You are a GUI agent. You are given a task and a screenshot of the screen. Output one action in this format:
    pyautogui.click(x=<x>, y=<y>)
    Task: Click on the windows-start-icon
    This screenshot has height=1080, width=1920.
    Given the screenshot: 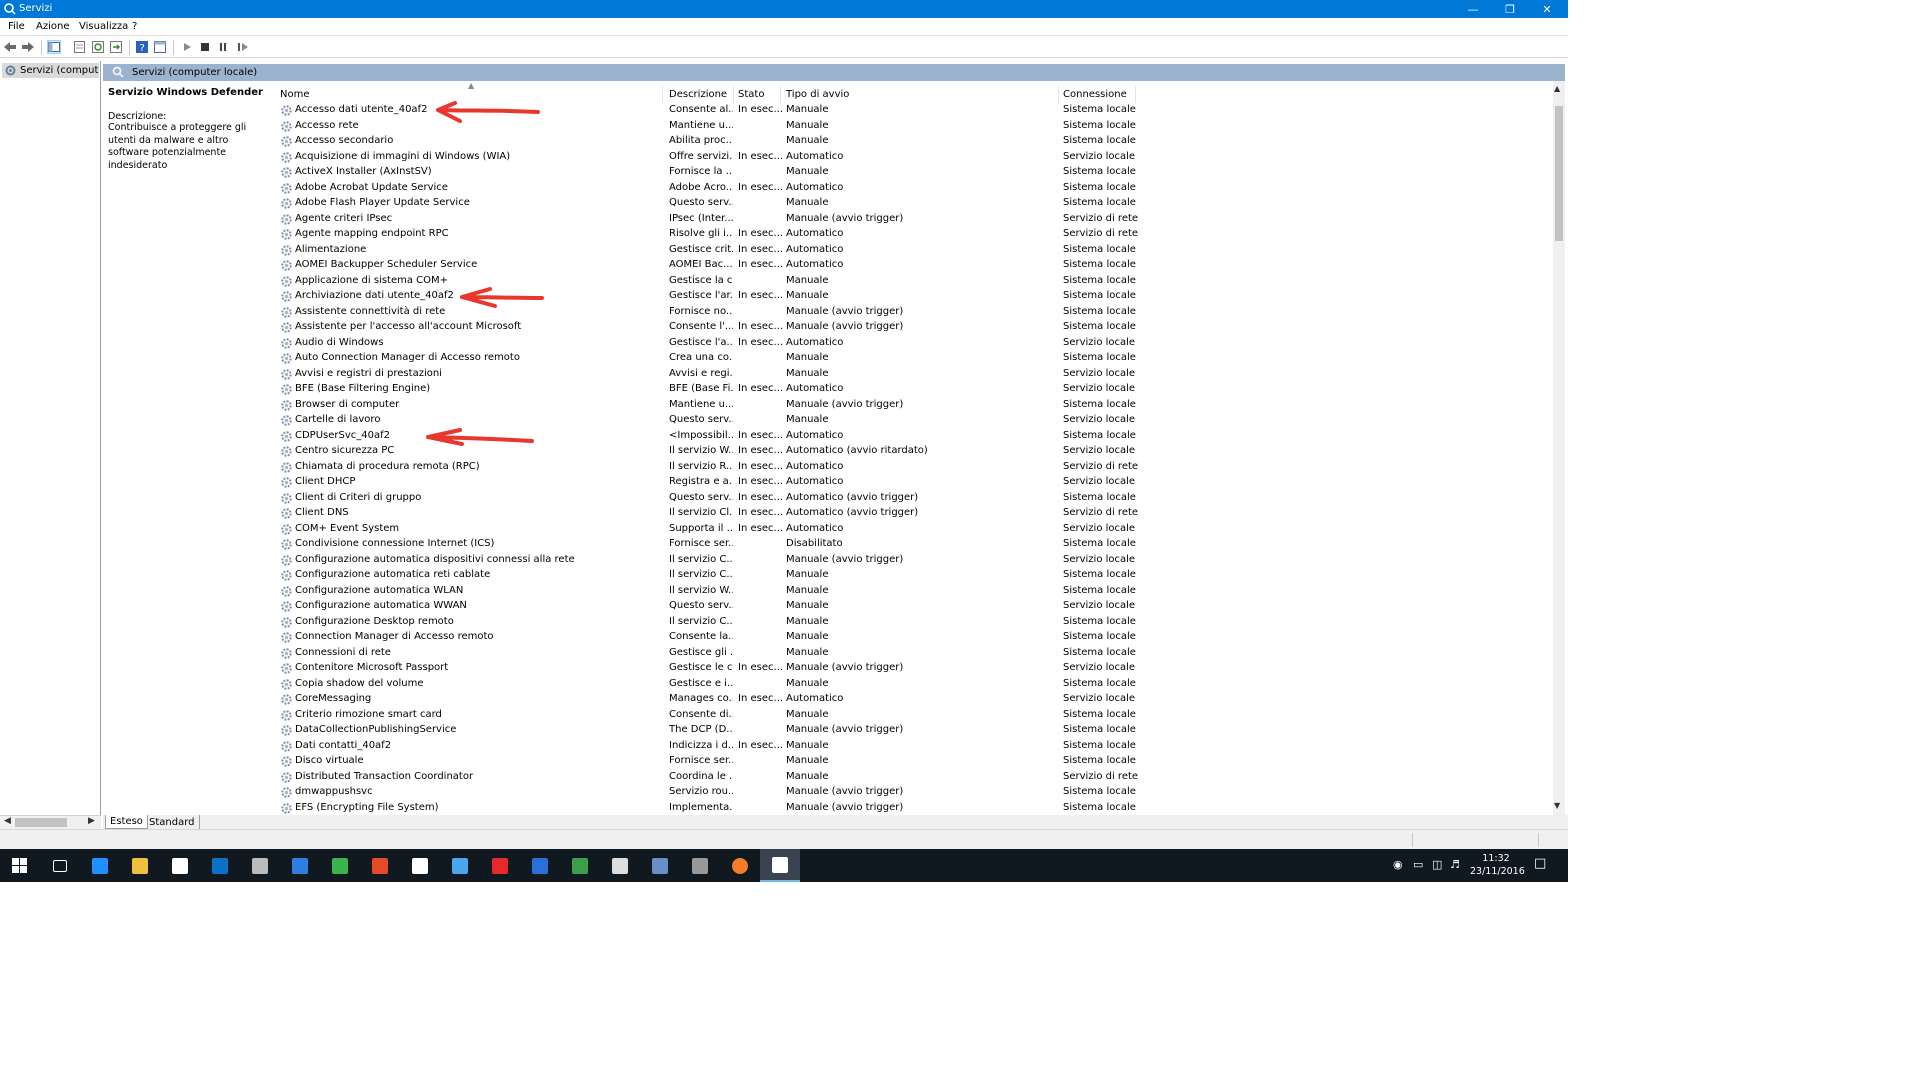 What is the action you would take?
    pyautogui.click(x=20, y=865)
    